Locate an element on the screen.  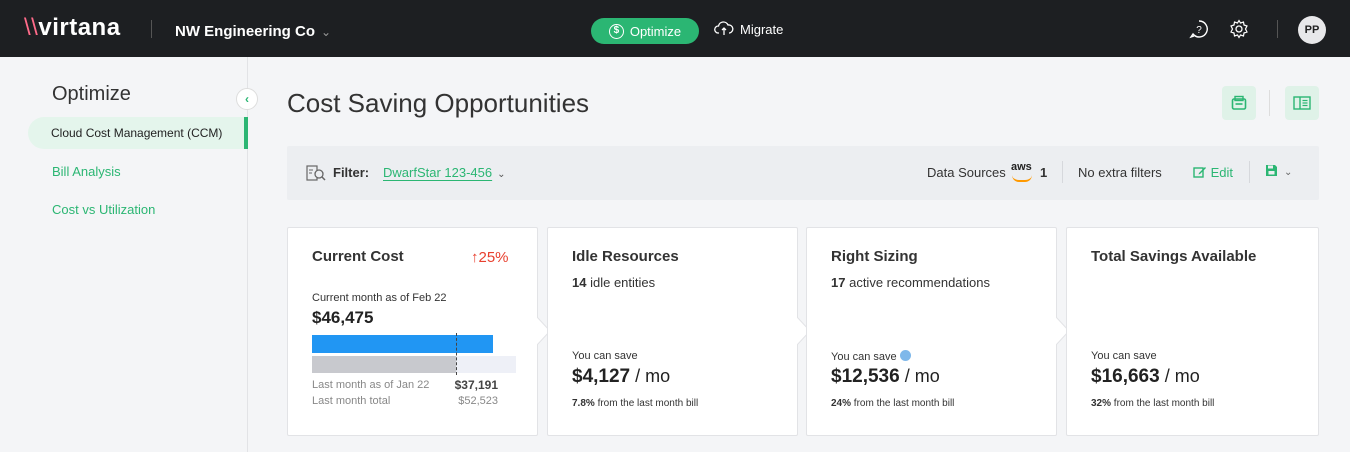
last-month-value: $37,191 is located at coordinates (476, 385).